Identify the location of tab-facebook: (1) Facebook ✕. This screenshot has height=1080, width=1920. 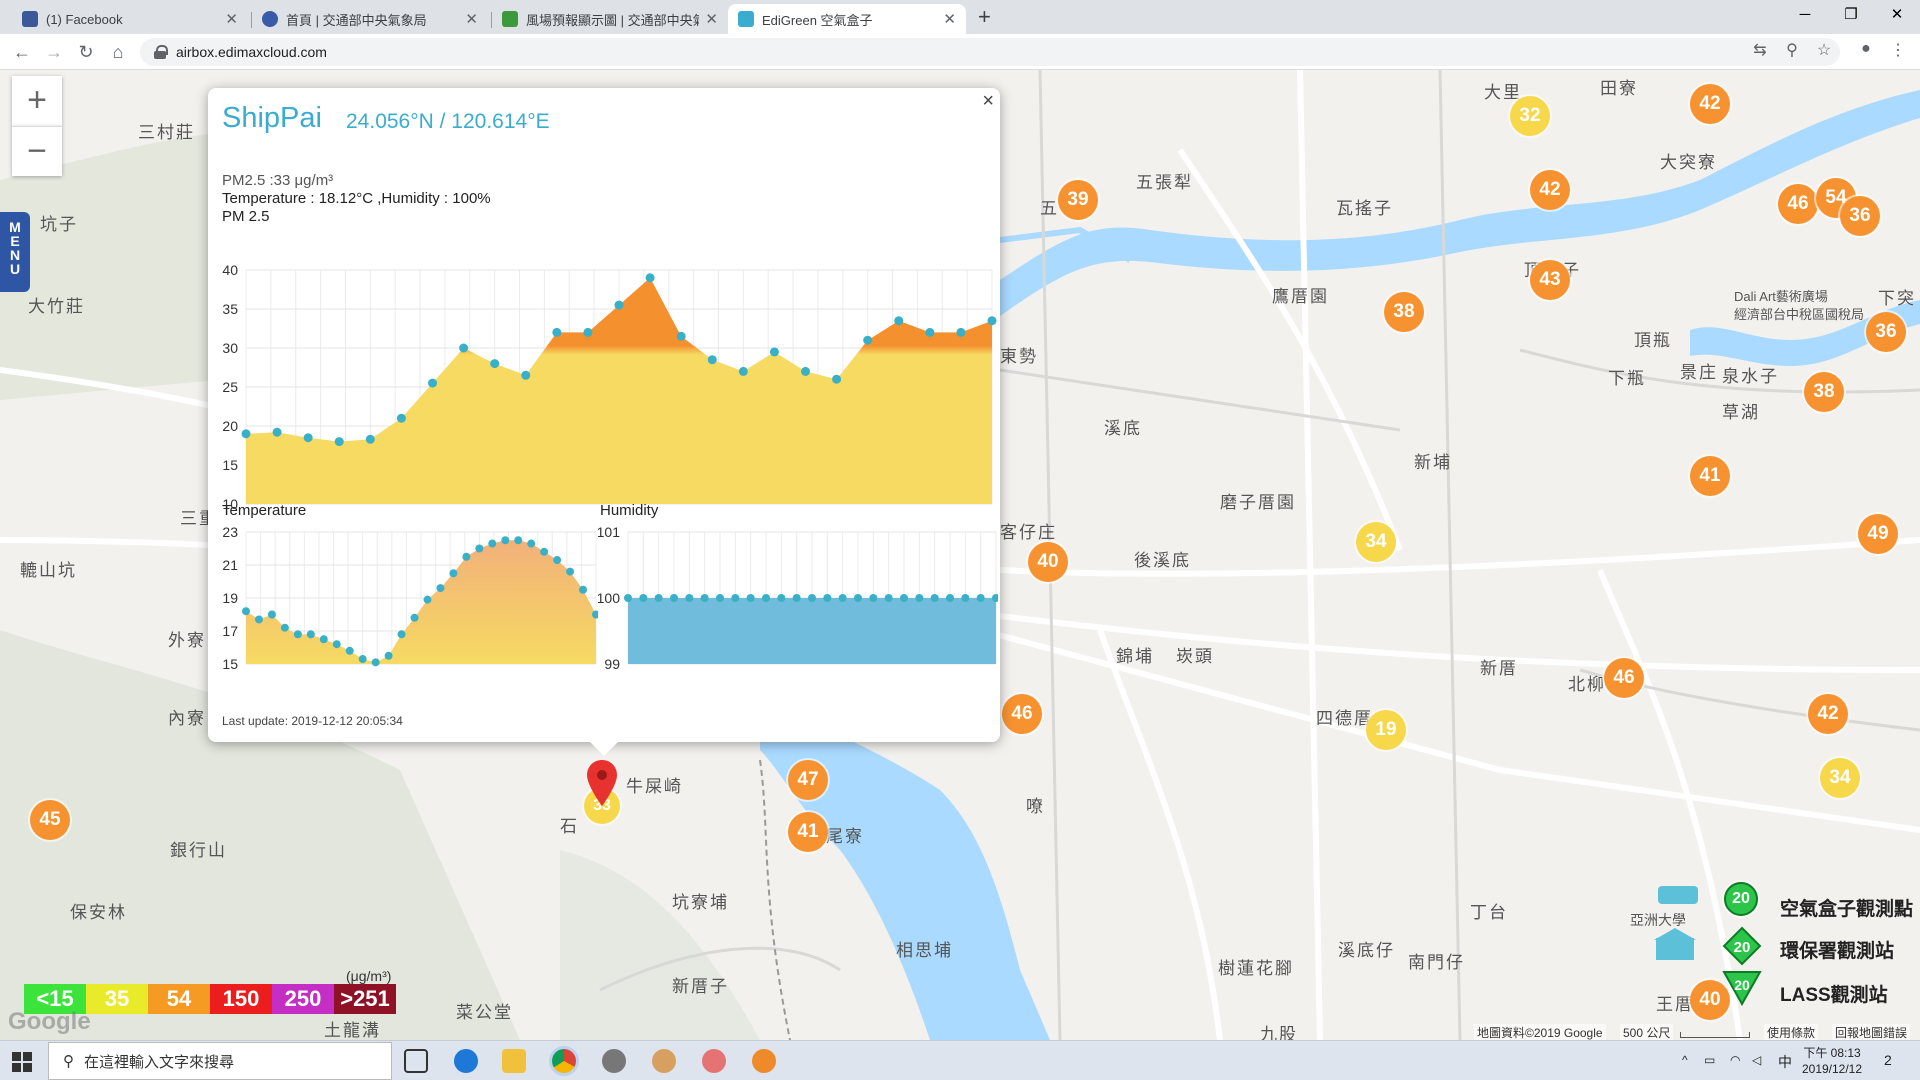
(130, 19).